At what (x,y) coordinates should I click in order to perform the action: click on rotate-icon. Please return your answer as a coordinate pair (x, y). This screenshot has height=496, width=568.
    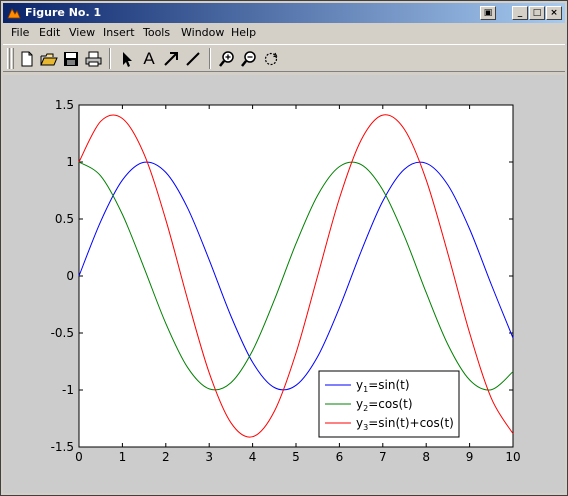
    Looking at the image, I should click on (271, 59).